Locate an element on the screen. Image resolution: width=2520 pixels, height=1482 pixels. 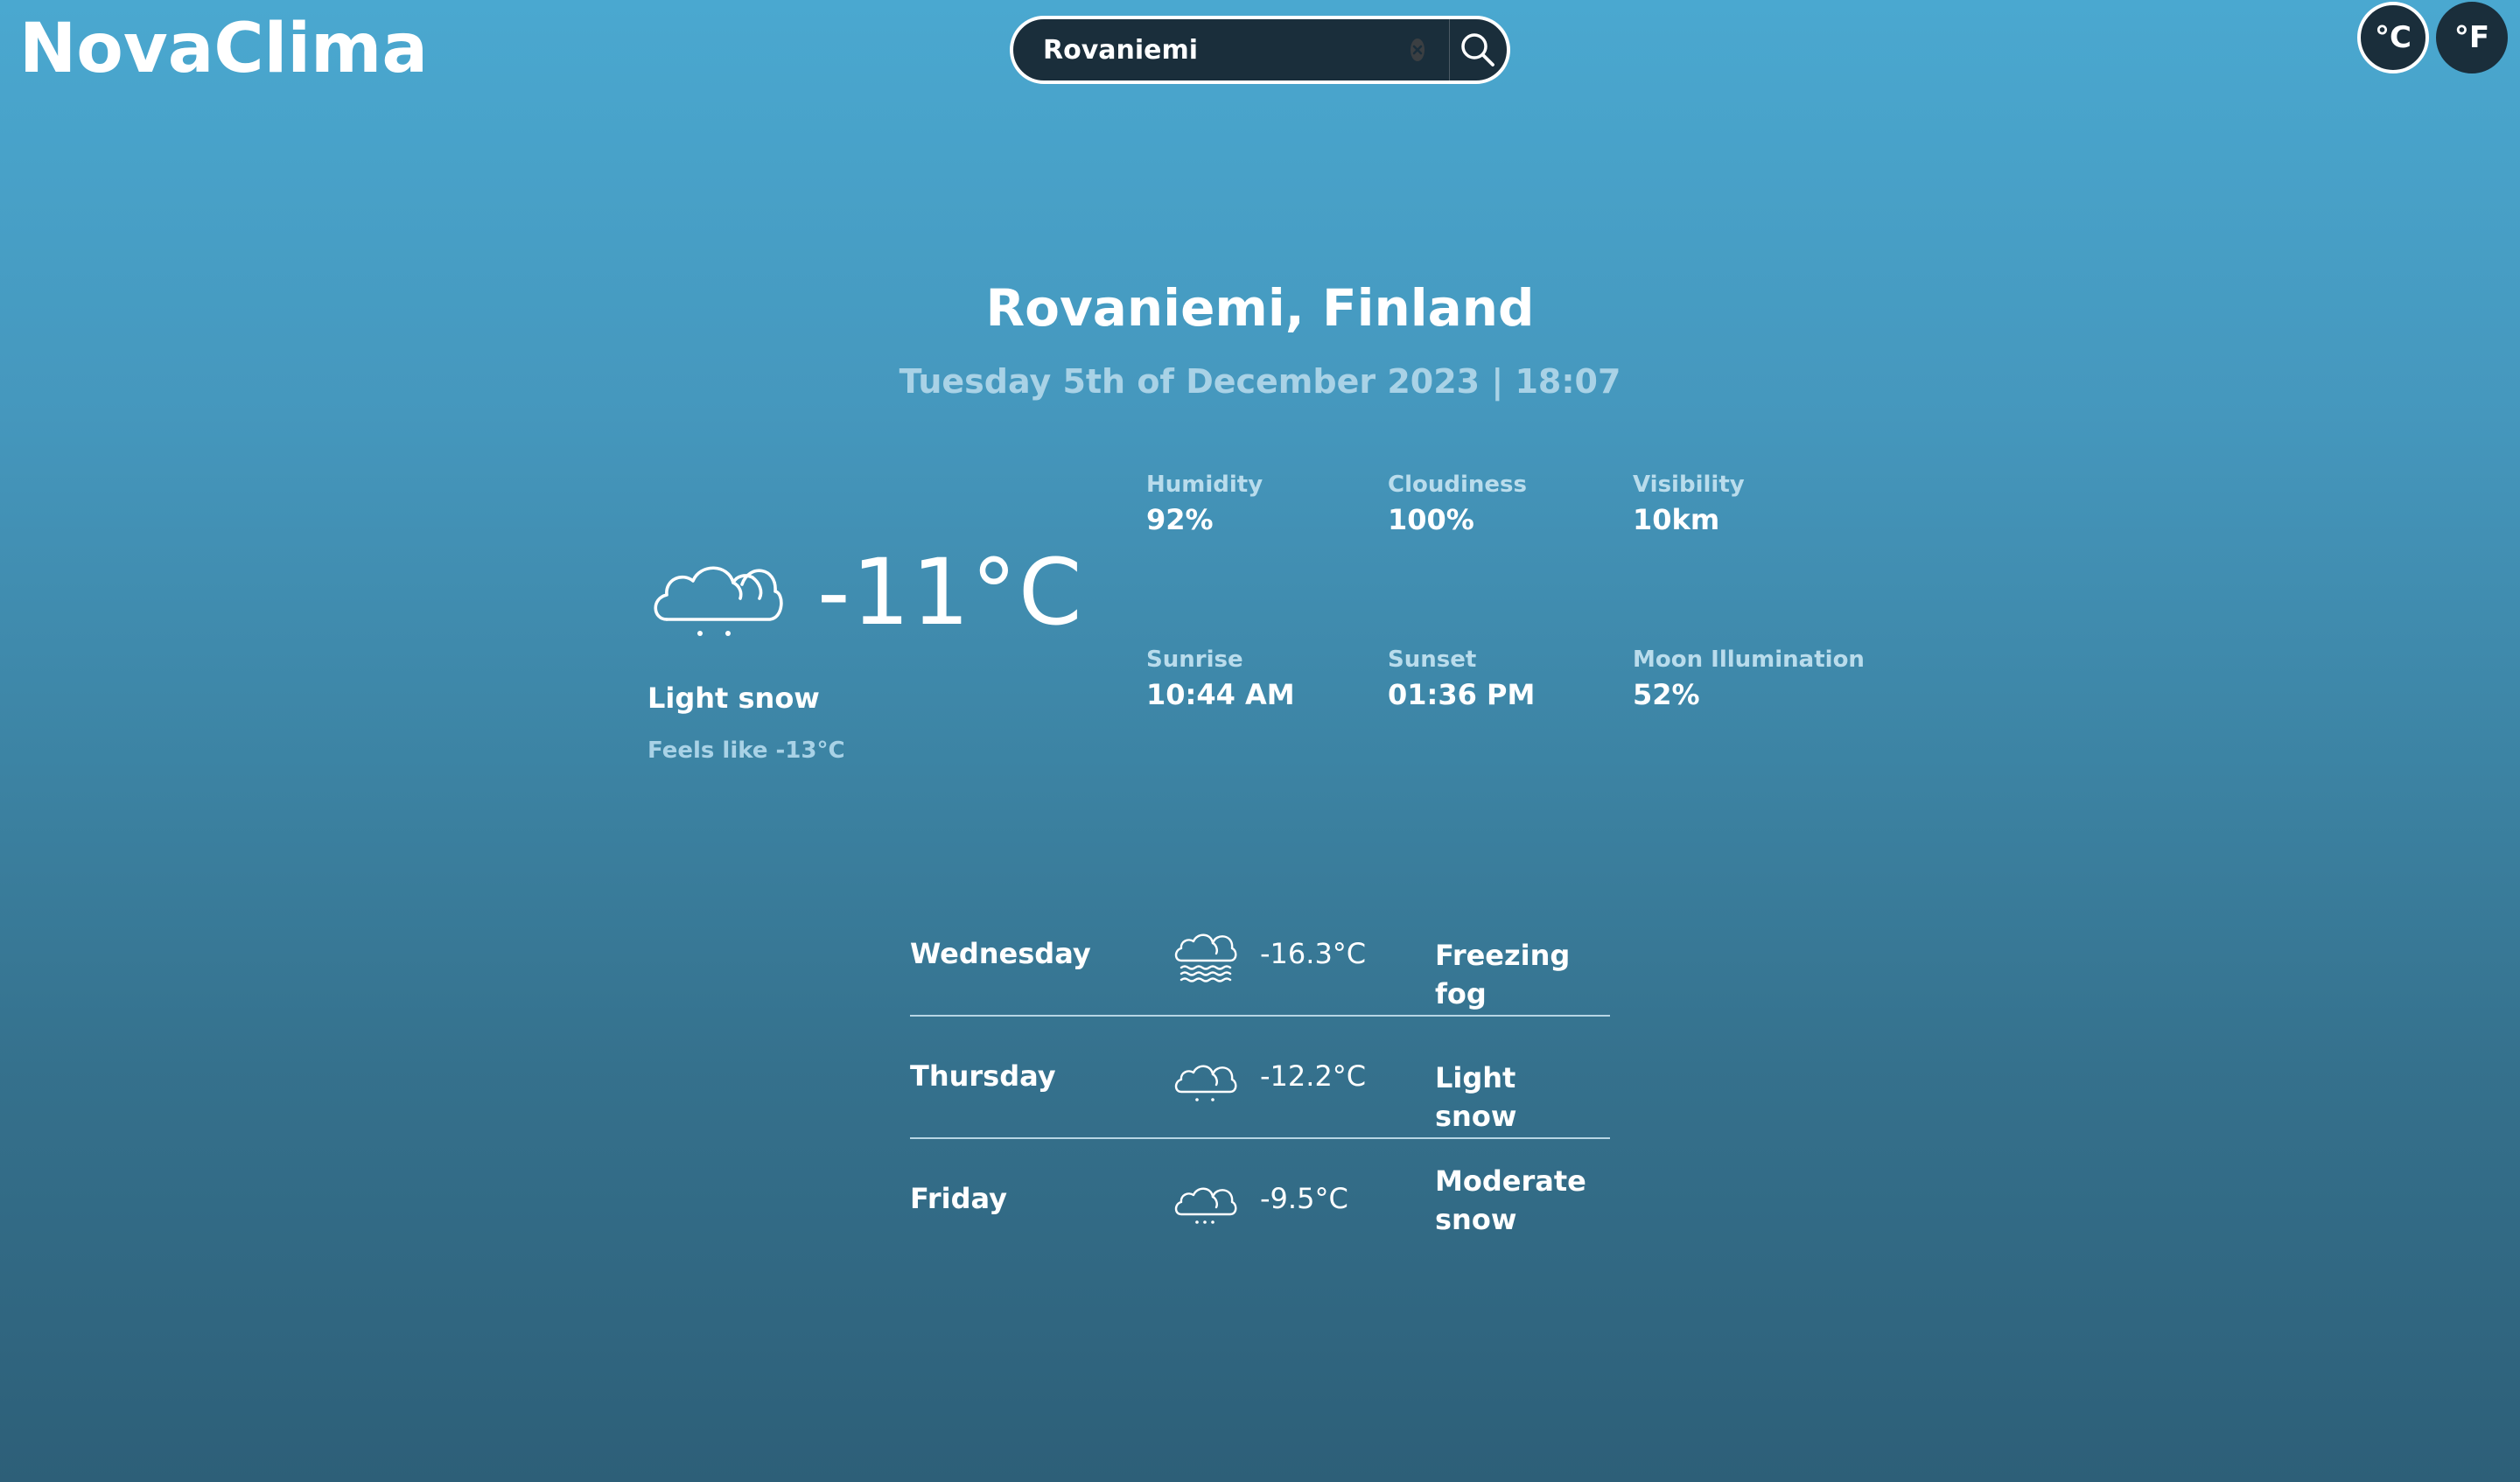
search-bar is located at coordinates (1260, 50).